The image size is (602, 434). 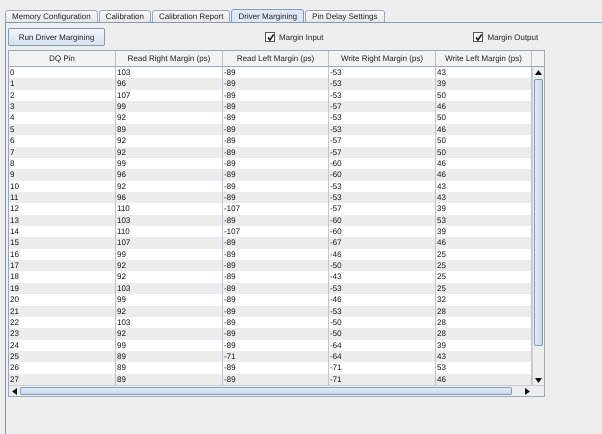 I want to click on horizontal-scrollbar, so click(x=276, y=390).